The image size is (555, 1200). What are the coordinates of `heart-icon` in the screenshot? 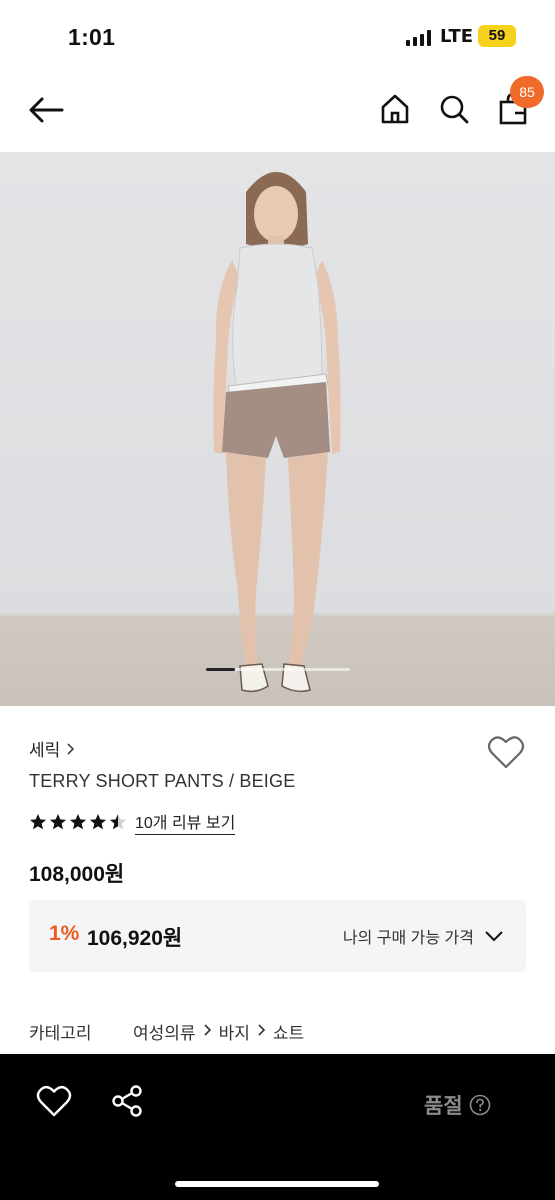 It's located at (54, 1101).